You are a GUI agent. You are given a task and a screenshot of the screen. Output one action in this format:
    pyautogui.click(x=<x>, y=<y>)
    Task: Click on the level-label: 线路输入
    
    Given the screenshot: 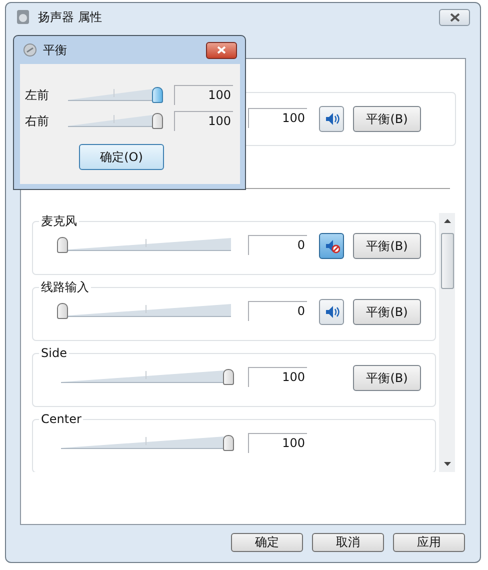 What is the action you would take?
    pyautogui.click(x=65, y=287)
    